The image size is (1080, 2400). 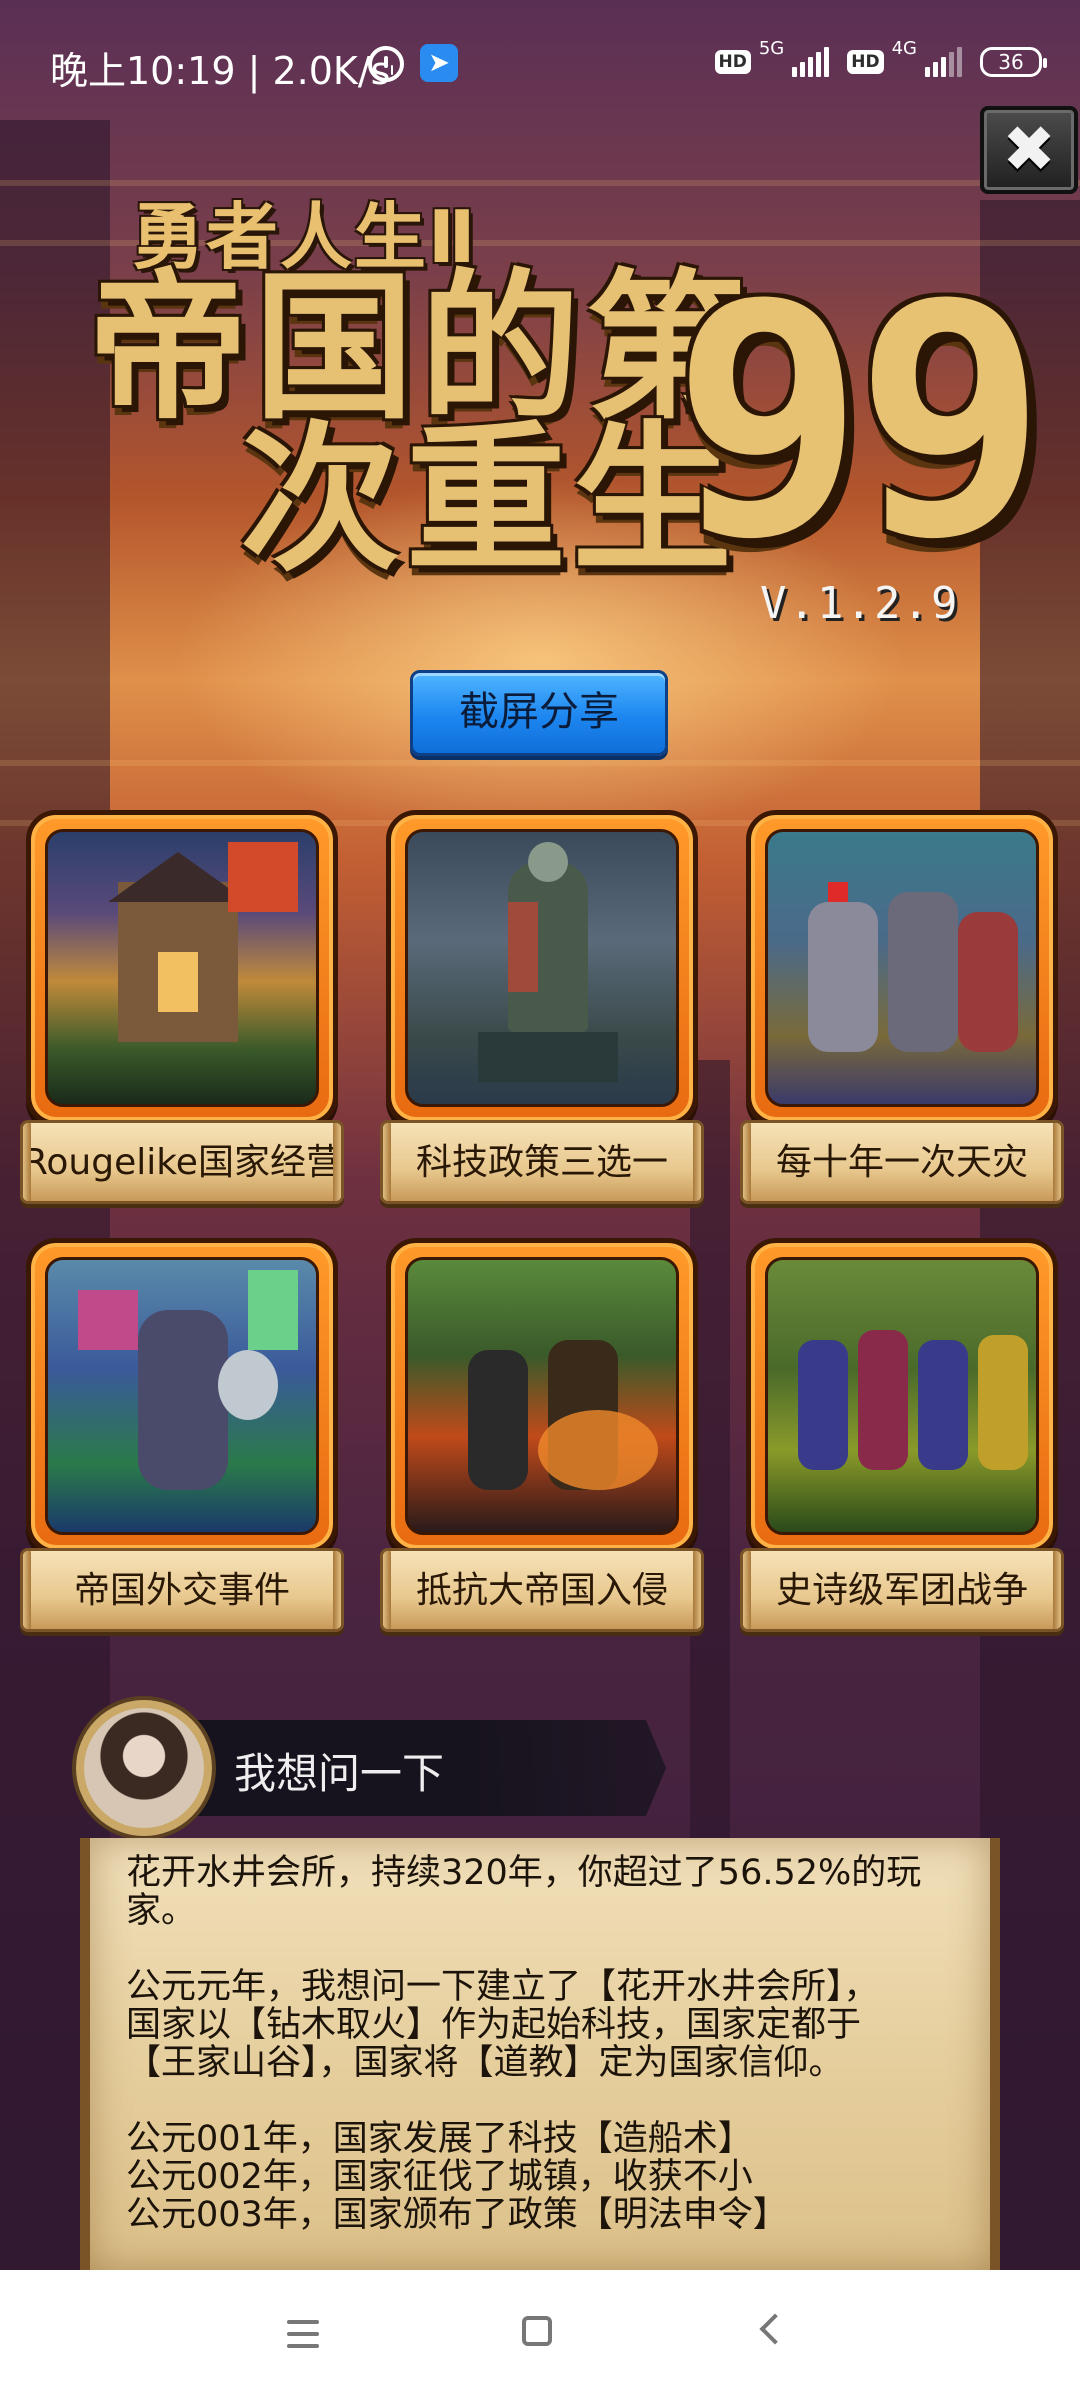 I want to click on feature-card: 帝国外交事件, so click(x=182, y=1448).